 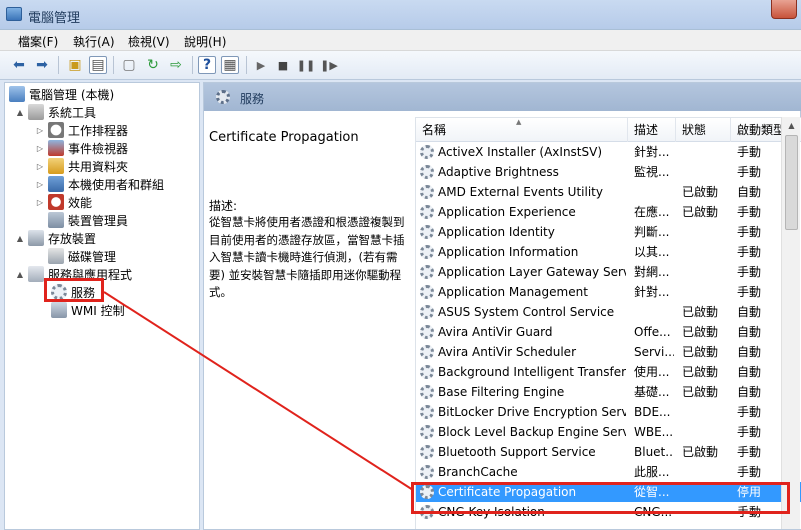 What do you see at coordinates (56, 256) in the screenshot?
I see `disk-icon` at bounding box center [56, 256].